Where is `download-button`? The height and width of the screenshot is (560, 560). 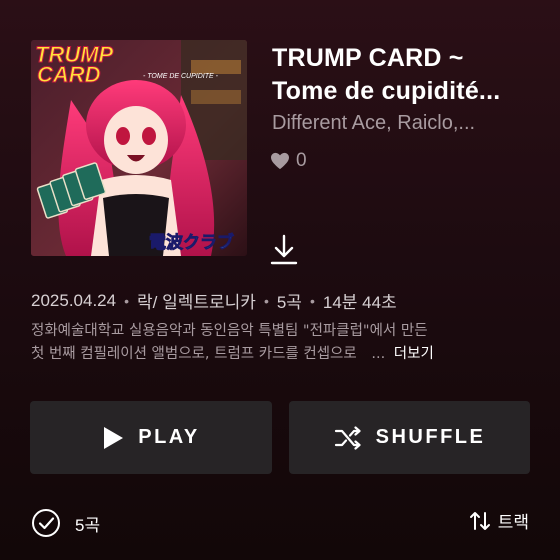
download-button is located at coordinates (284, 249).